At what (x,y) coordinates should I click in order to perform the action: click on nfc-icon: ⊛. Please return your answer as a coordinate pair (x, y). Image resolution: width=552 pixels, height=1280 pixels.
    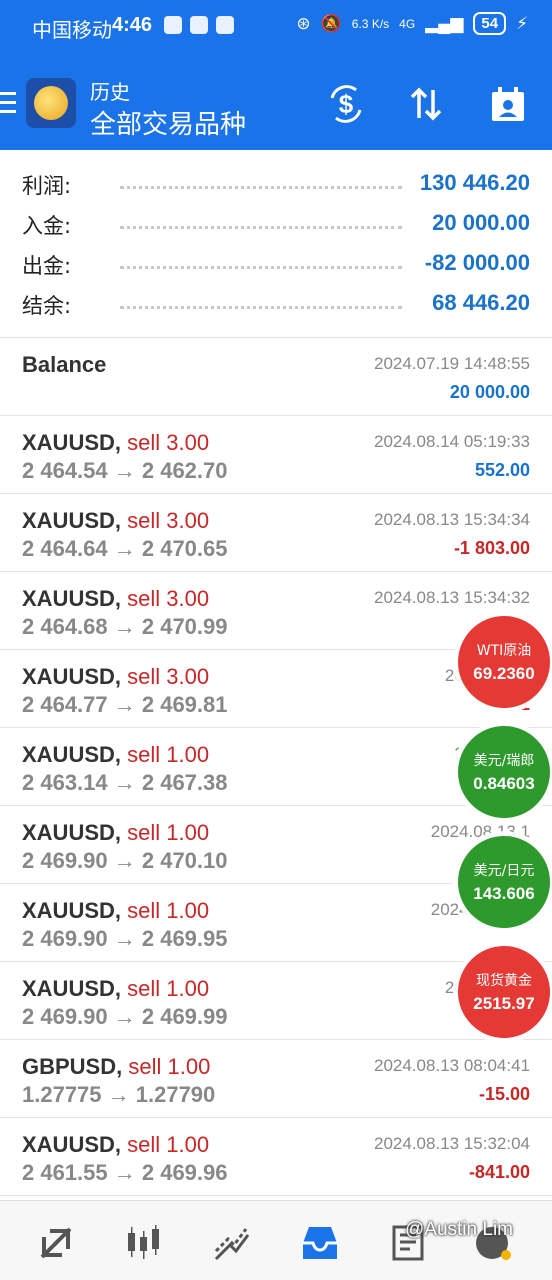
    Looking at the image, I should click on (303, 23).